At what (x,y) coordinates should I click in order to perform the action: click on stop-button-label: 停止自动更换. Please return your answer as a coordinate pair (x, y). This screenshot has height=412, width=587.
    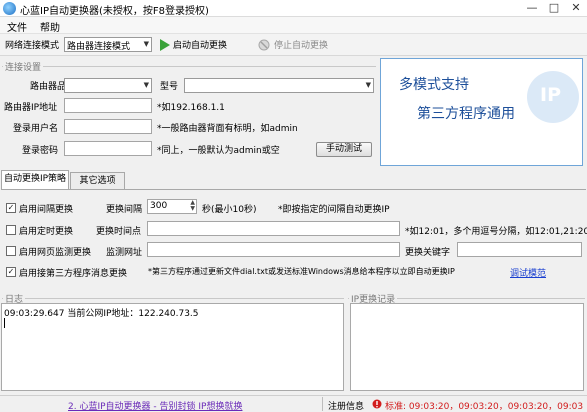
    Looking at the image, I should click on (301, 46).